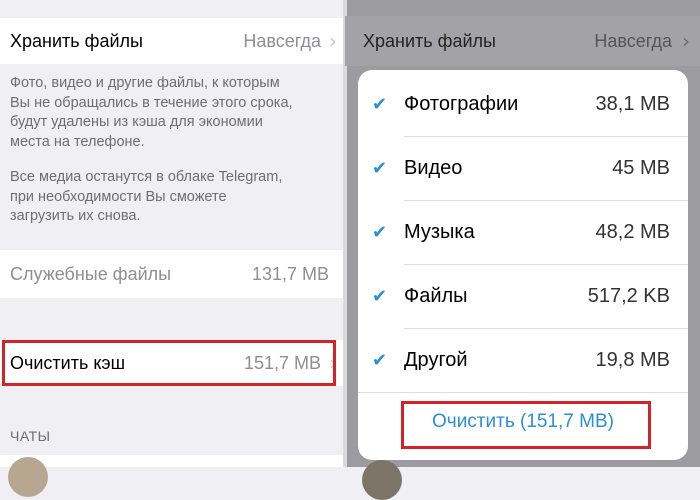 The image size is (700, 500). I want to click on option-separator, so click(523, 392).